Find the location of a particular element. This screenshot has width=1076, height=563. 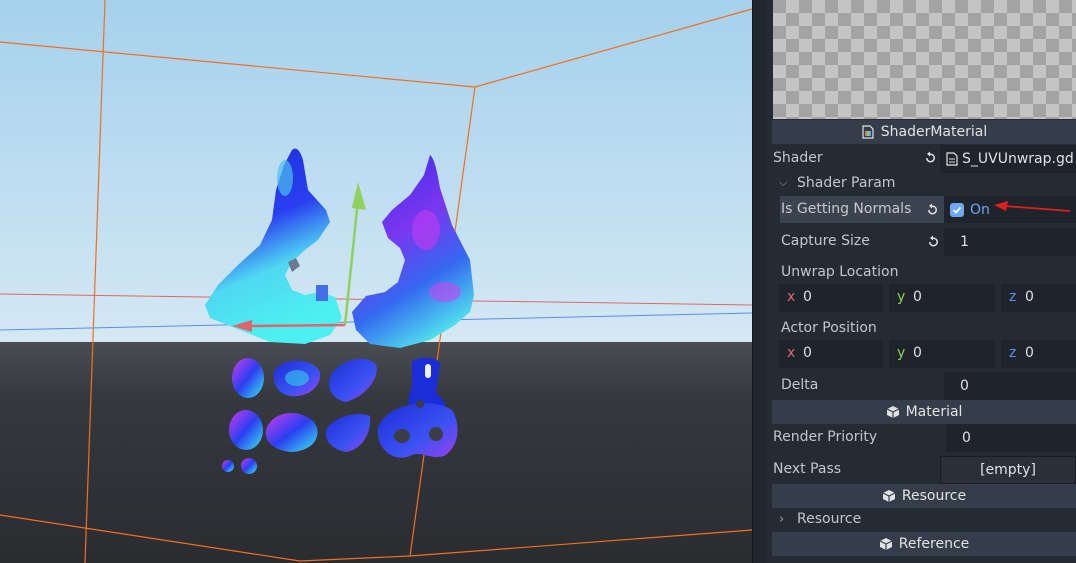

shader-material-icon is located at coordinates (868, 132).